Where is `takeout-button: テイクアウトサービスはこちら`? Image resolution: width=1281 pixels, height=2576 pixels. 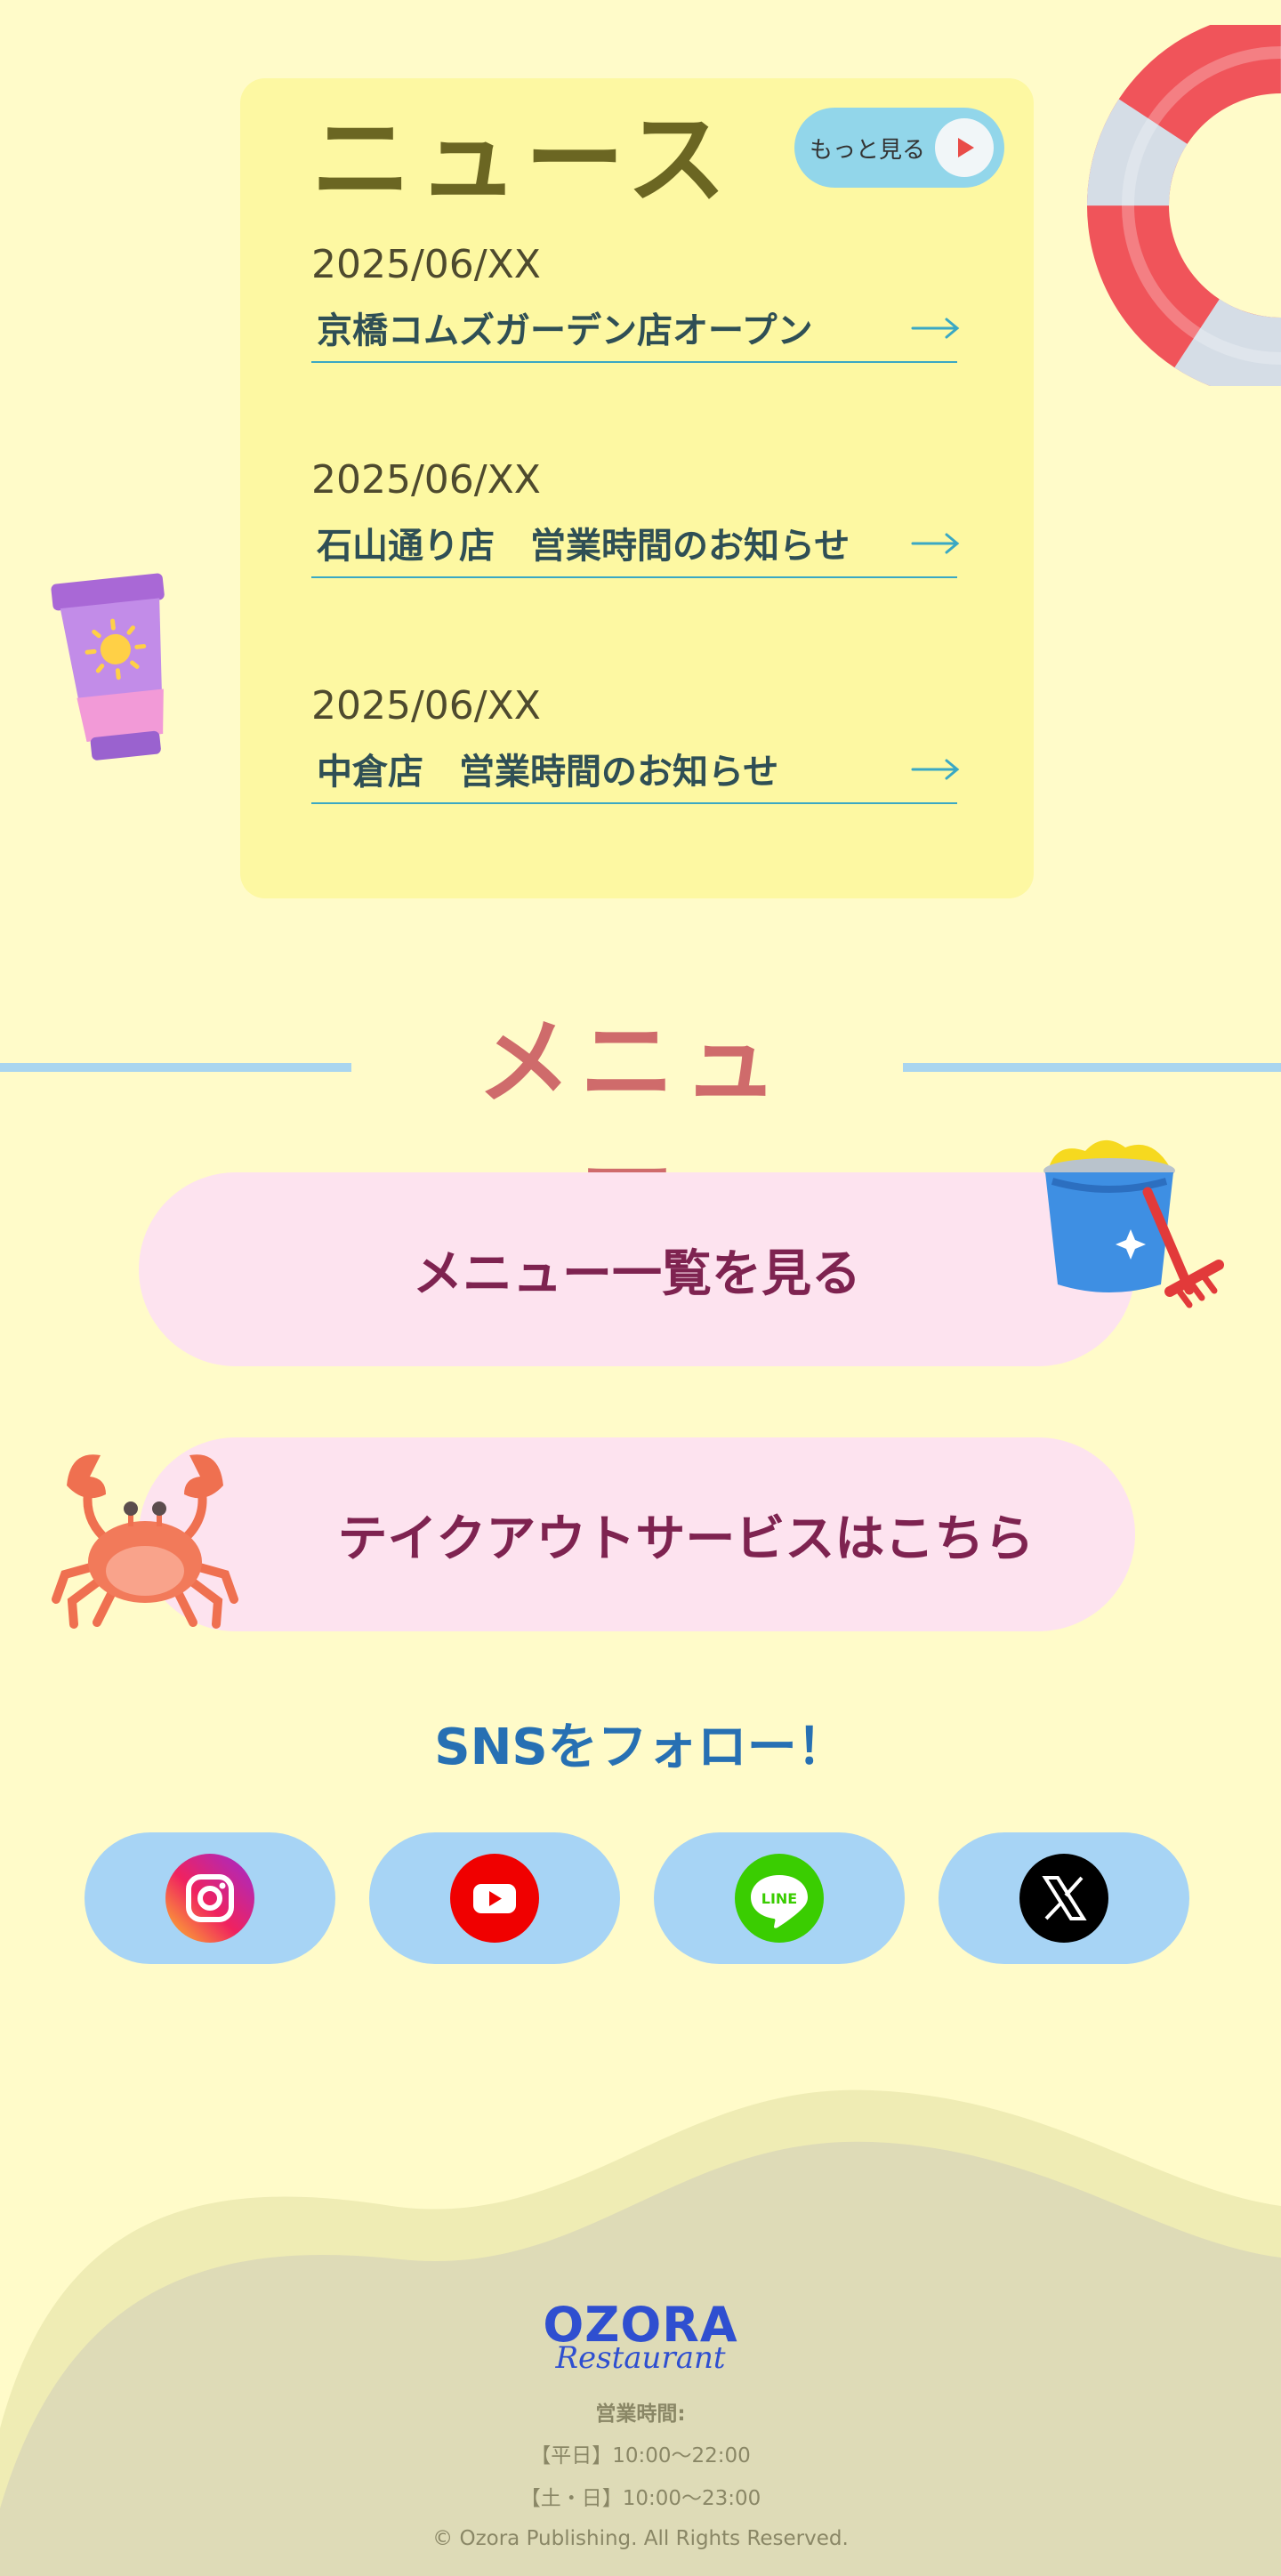 takeout-button: テイクアウトサービスはこちら is located at coordinates (637, 1534).